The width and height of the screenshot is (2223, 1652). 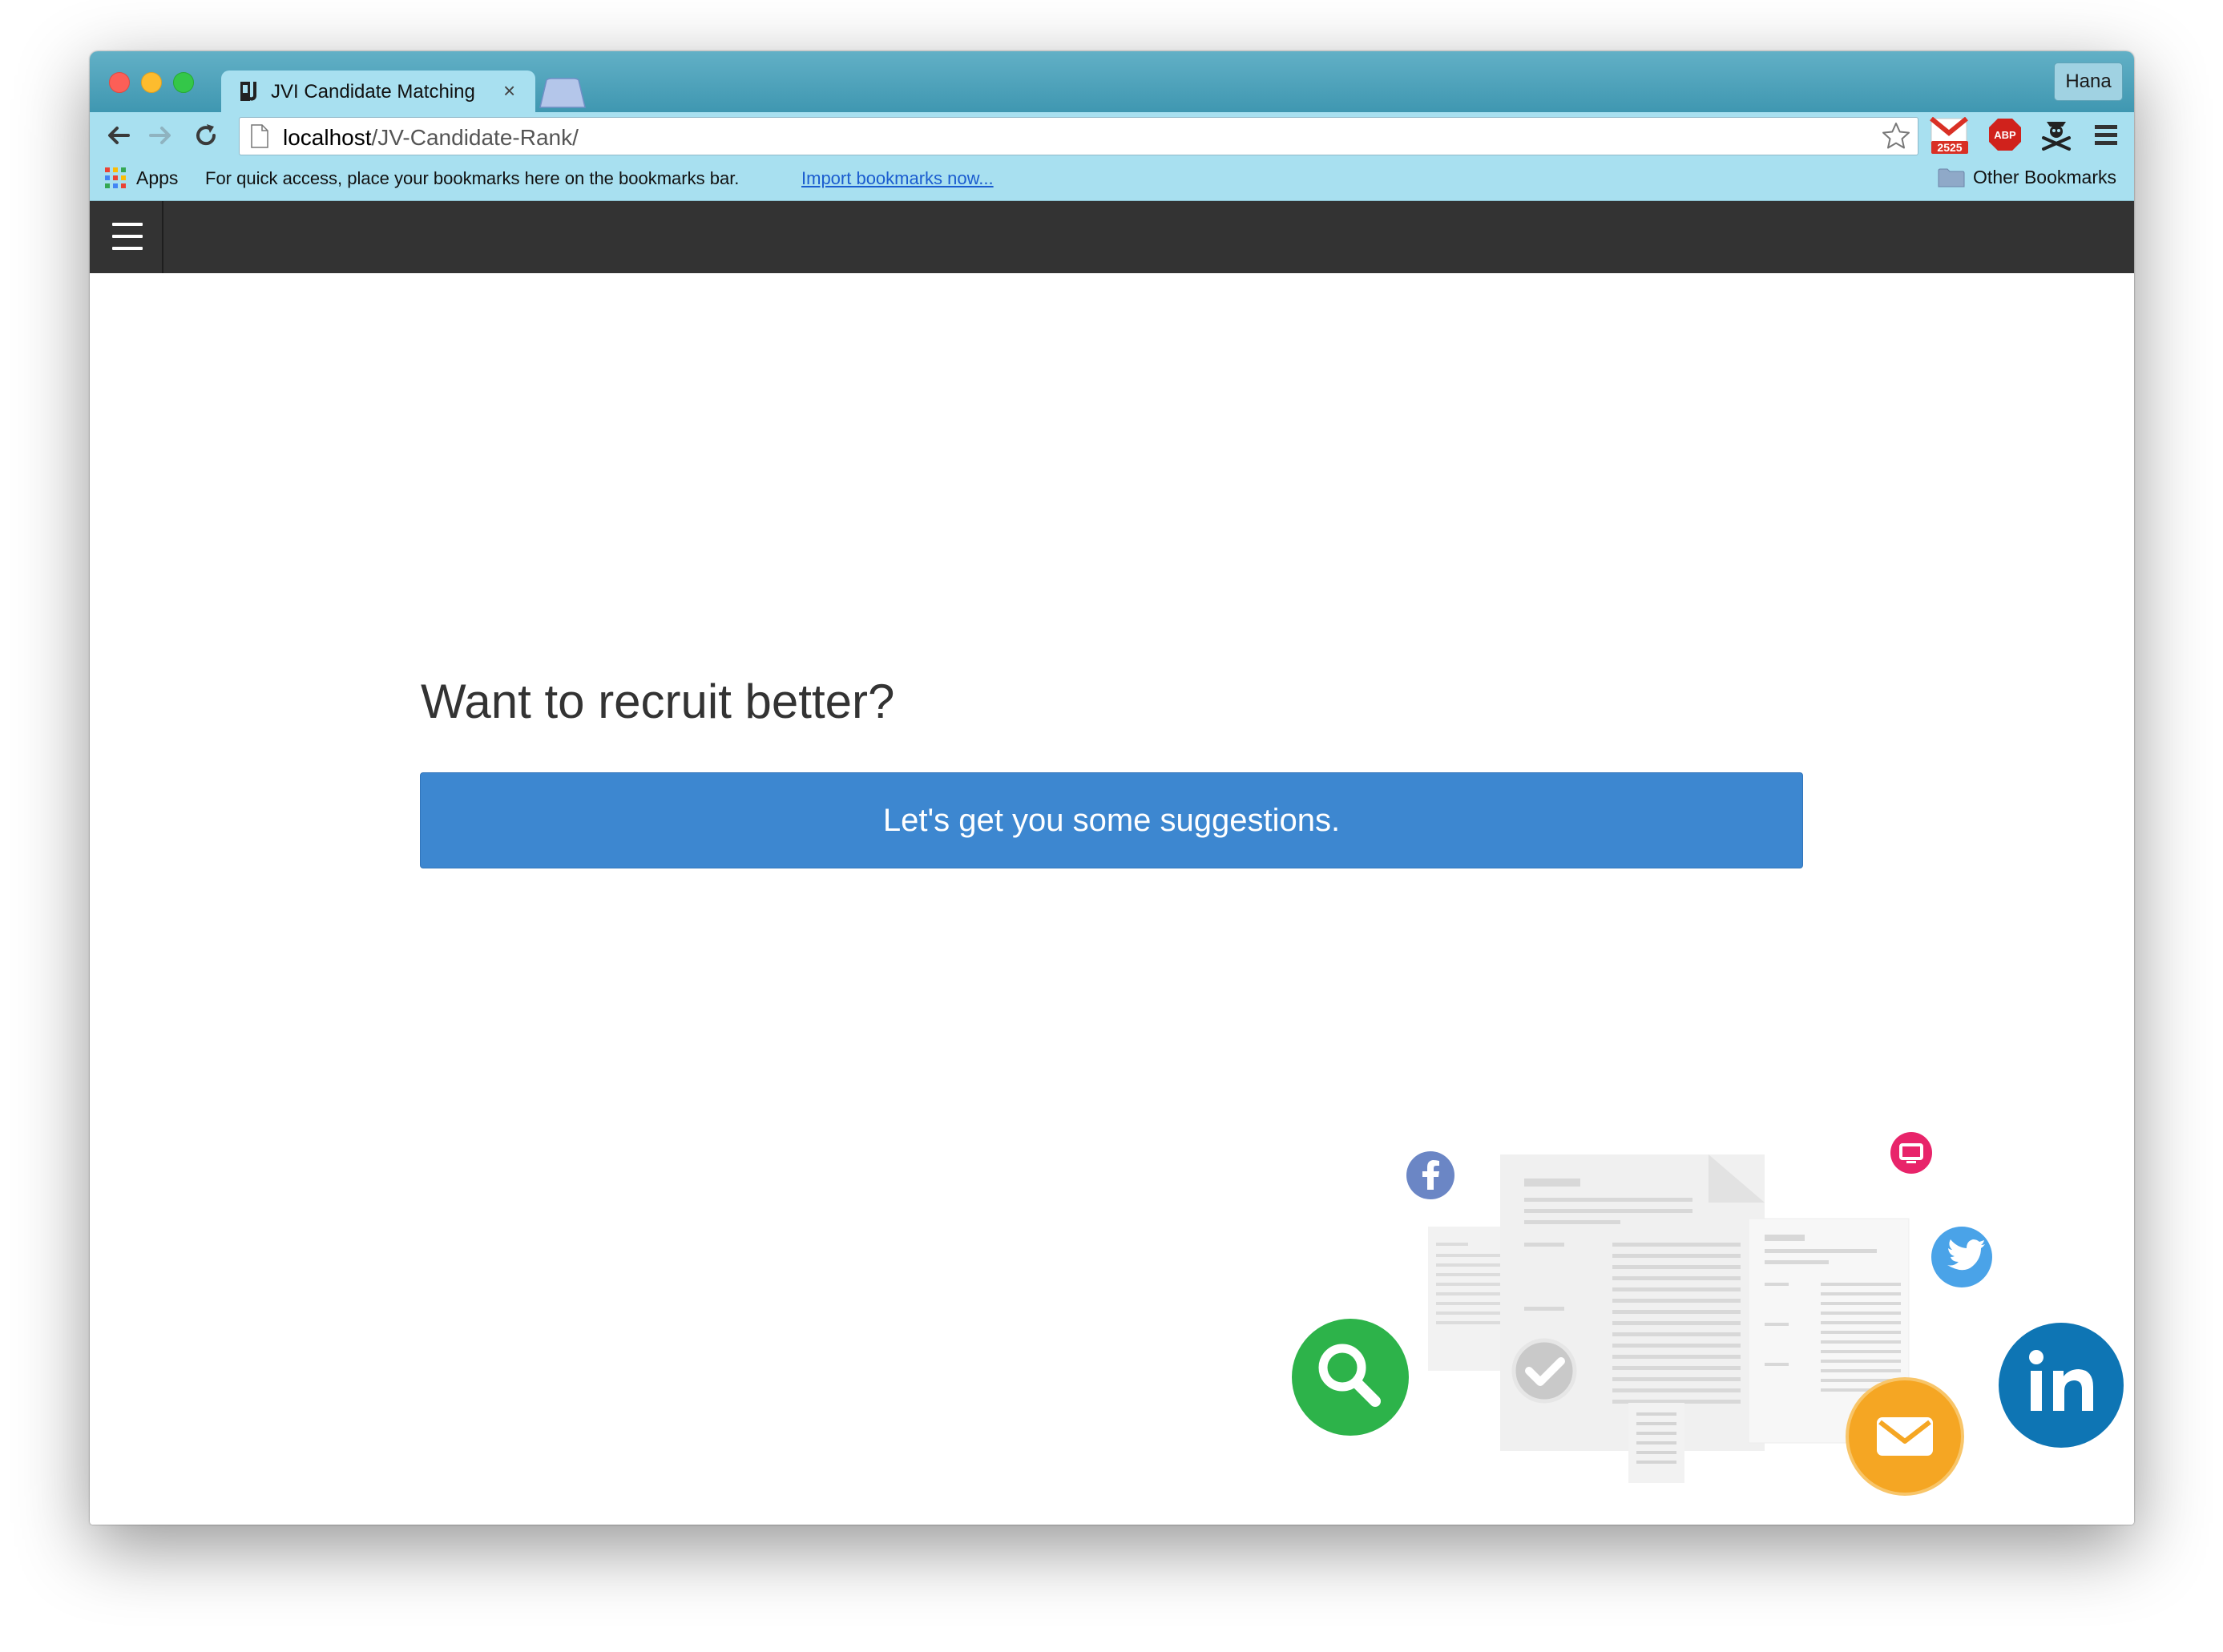 I want to click on app-navbar, so click(x=1112, y=237).